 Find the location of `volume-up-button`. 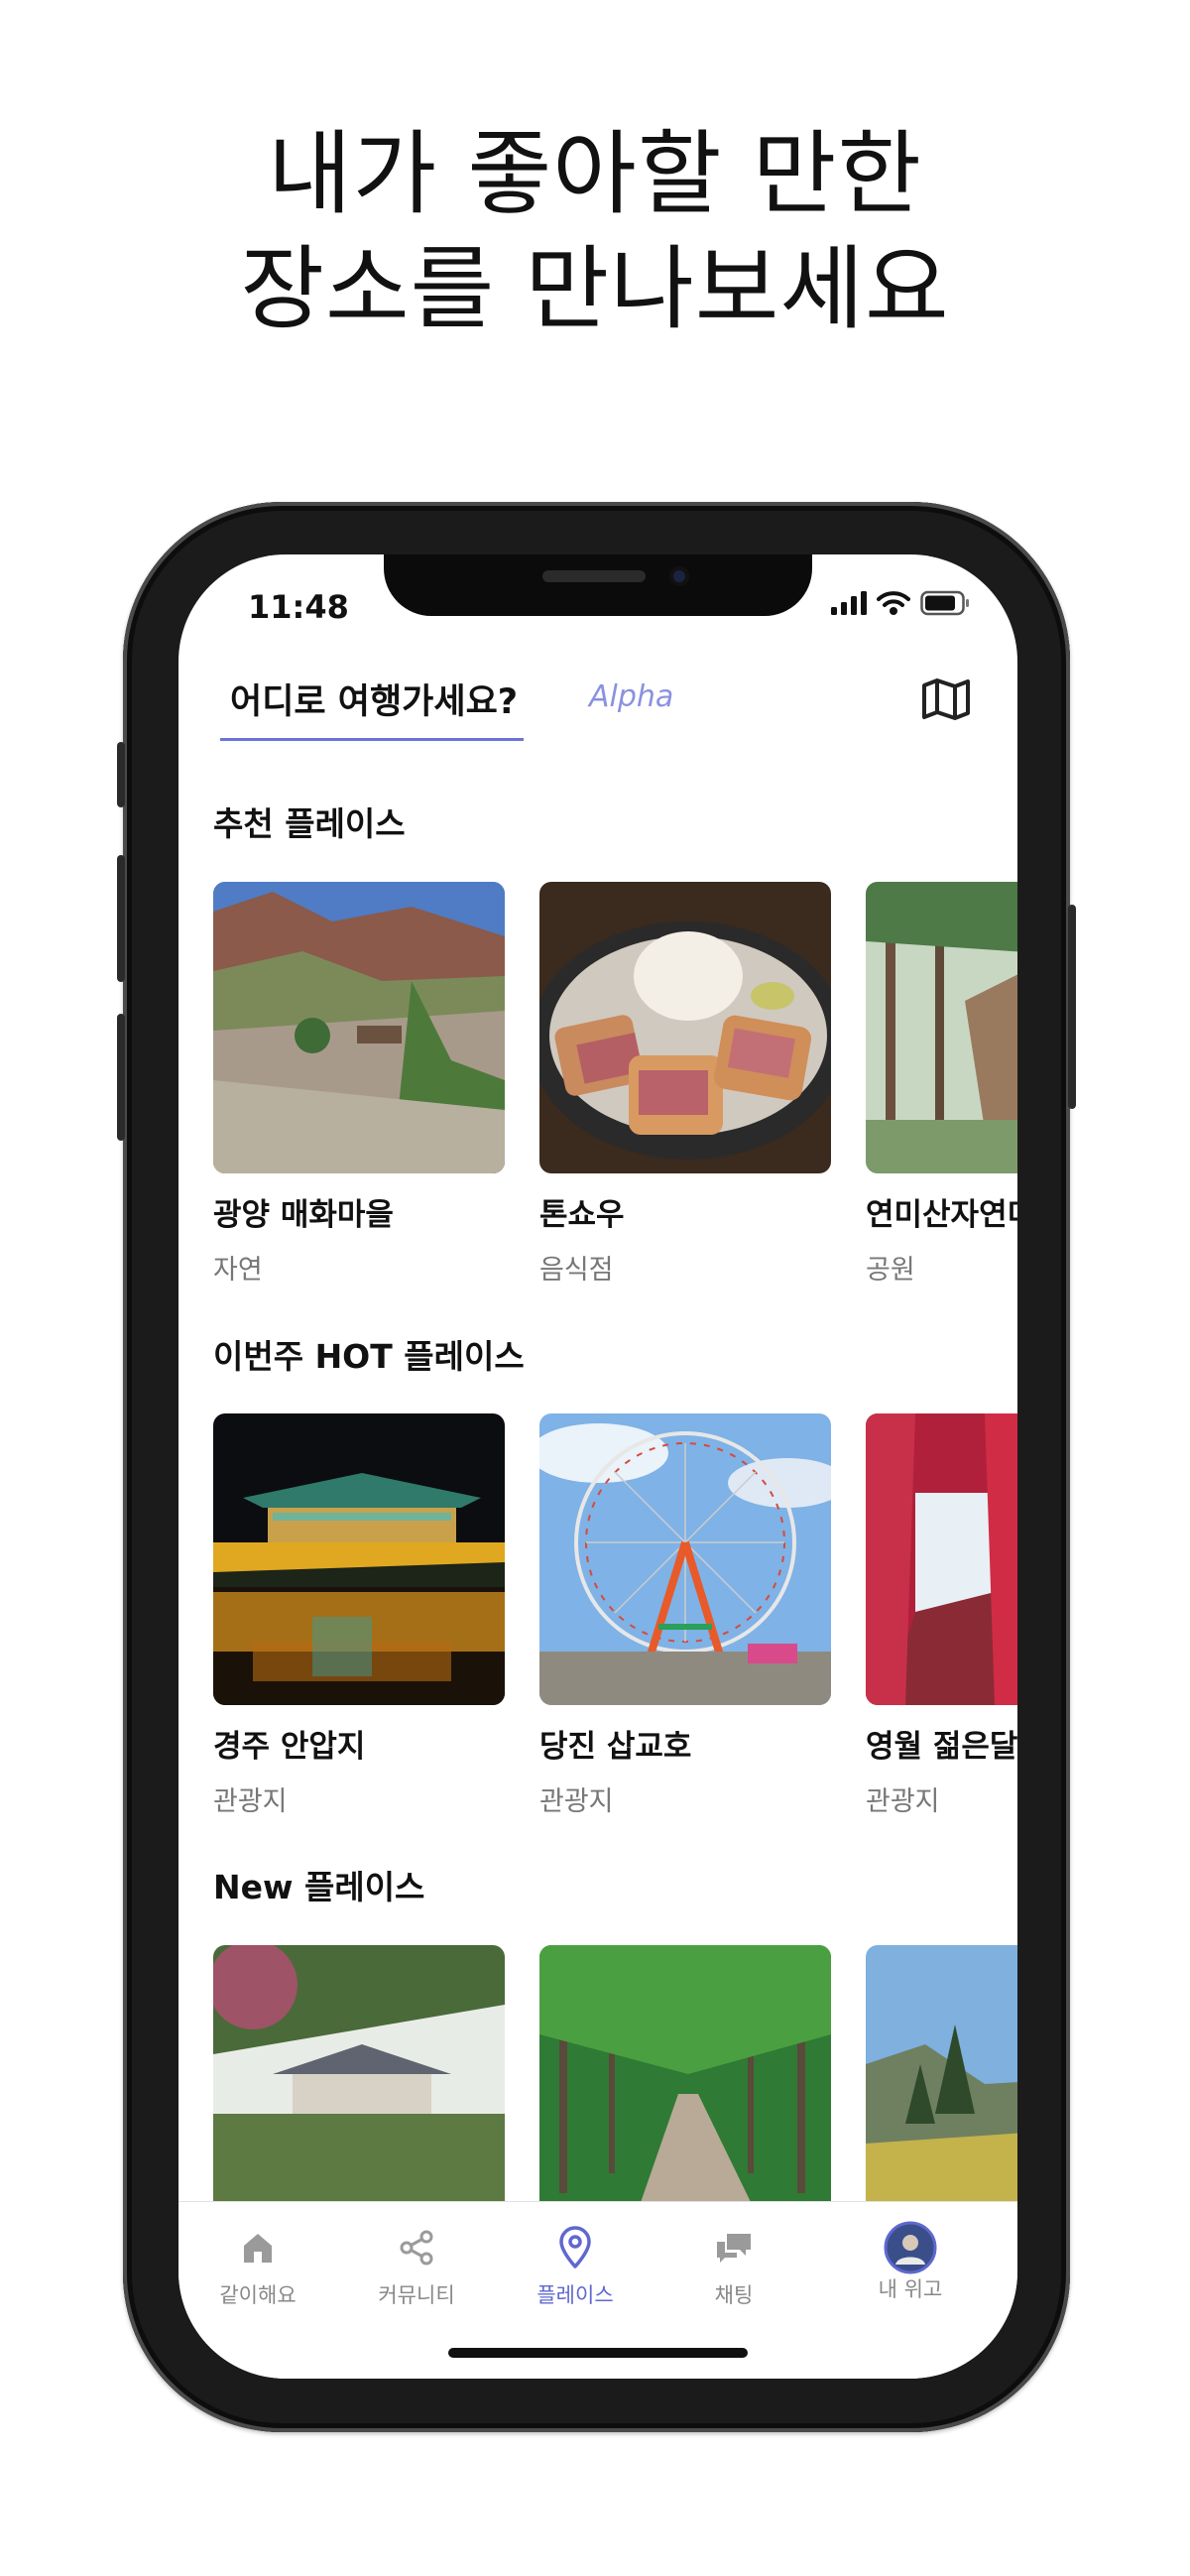

volume-up-button is located at coordinates (121, 918).